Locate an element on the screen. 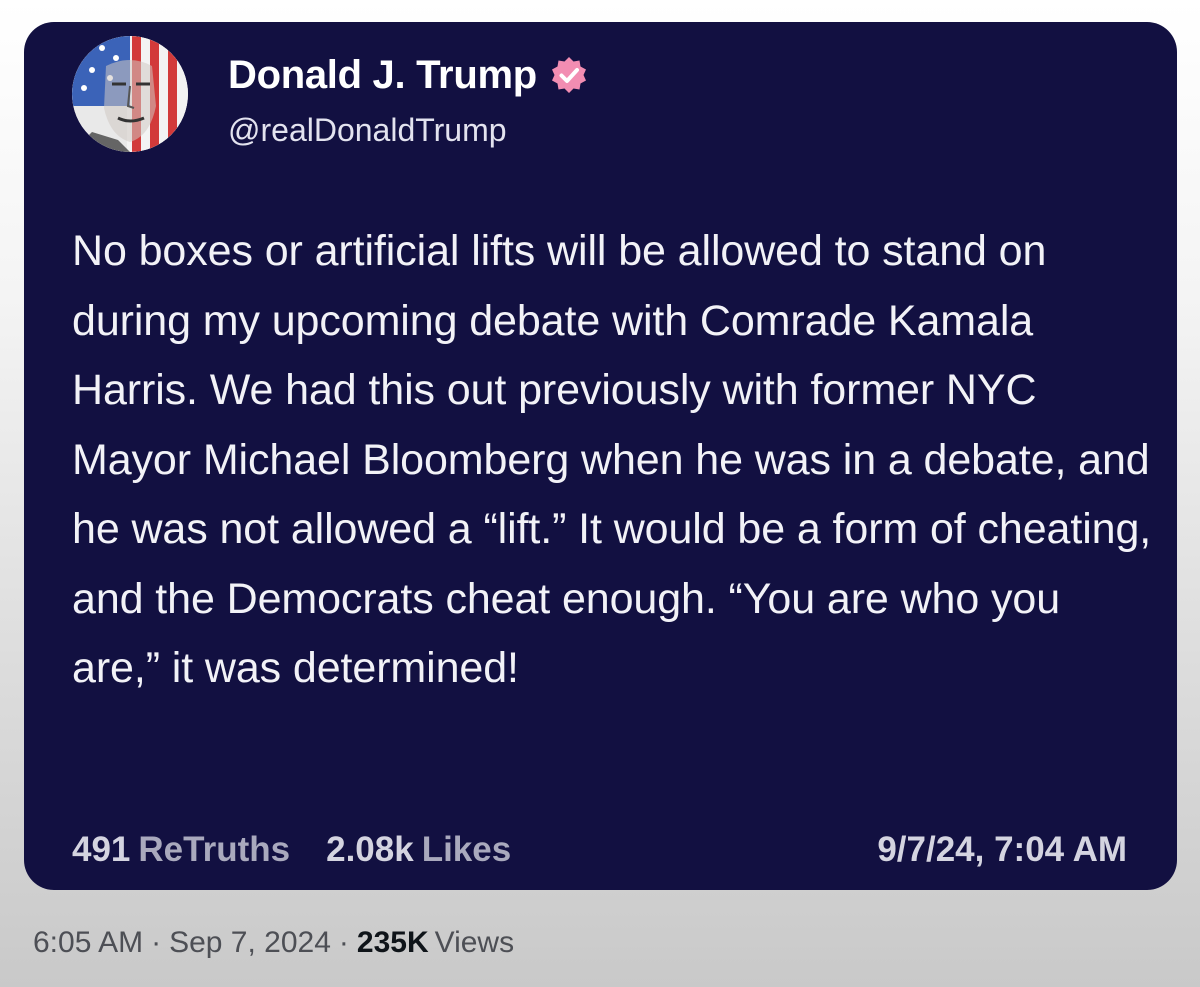 The height and width of the screenshot is (987, 1200). post-stats: 491 ReTruths 2.08k Likes is located at coordinates (291, 850).